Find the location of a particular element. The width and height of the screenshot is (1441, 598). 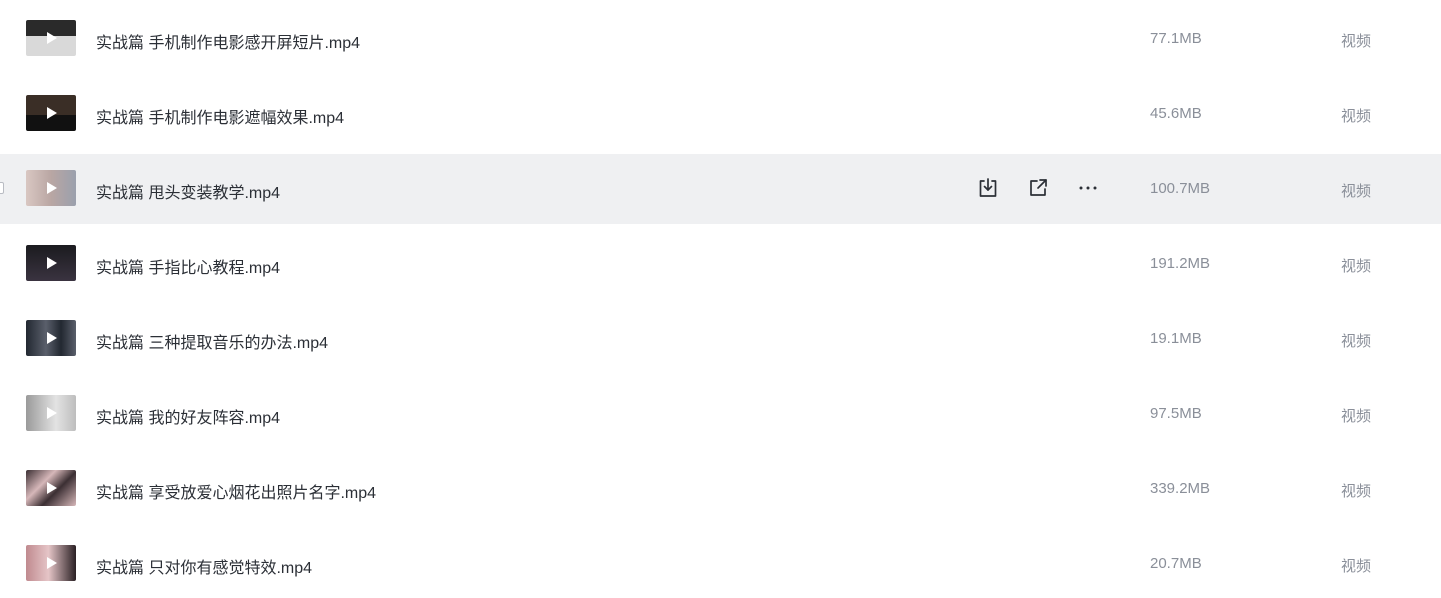

file-name: 实战篇 我的好友阵容.mp4 is located at coordinates (188, 416).